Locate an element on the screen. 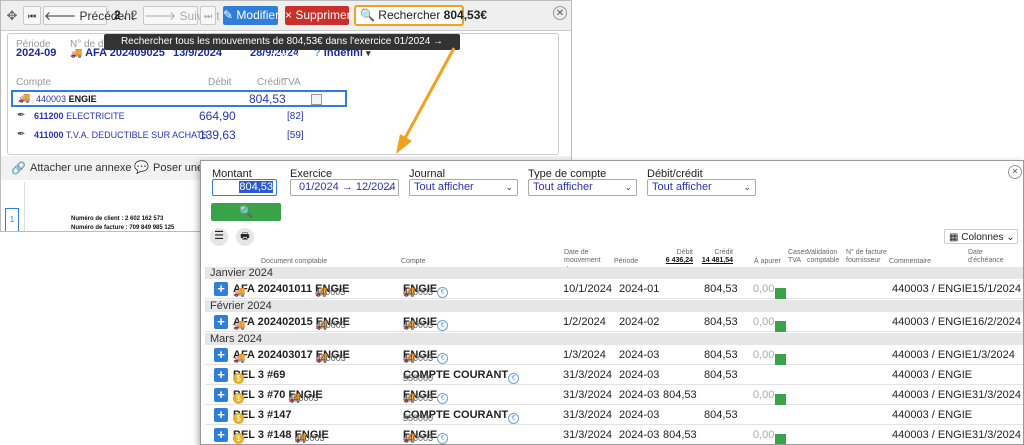 The image size is (1024, 445). last-icon: ⏭ is located at coordinates (208, 15).